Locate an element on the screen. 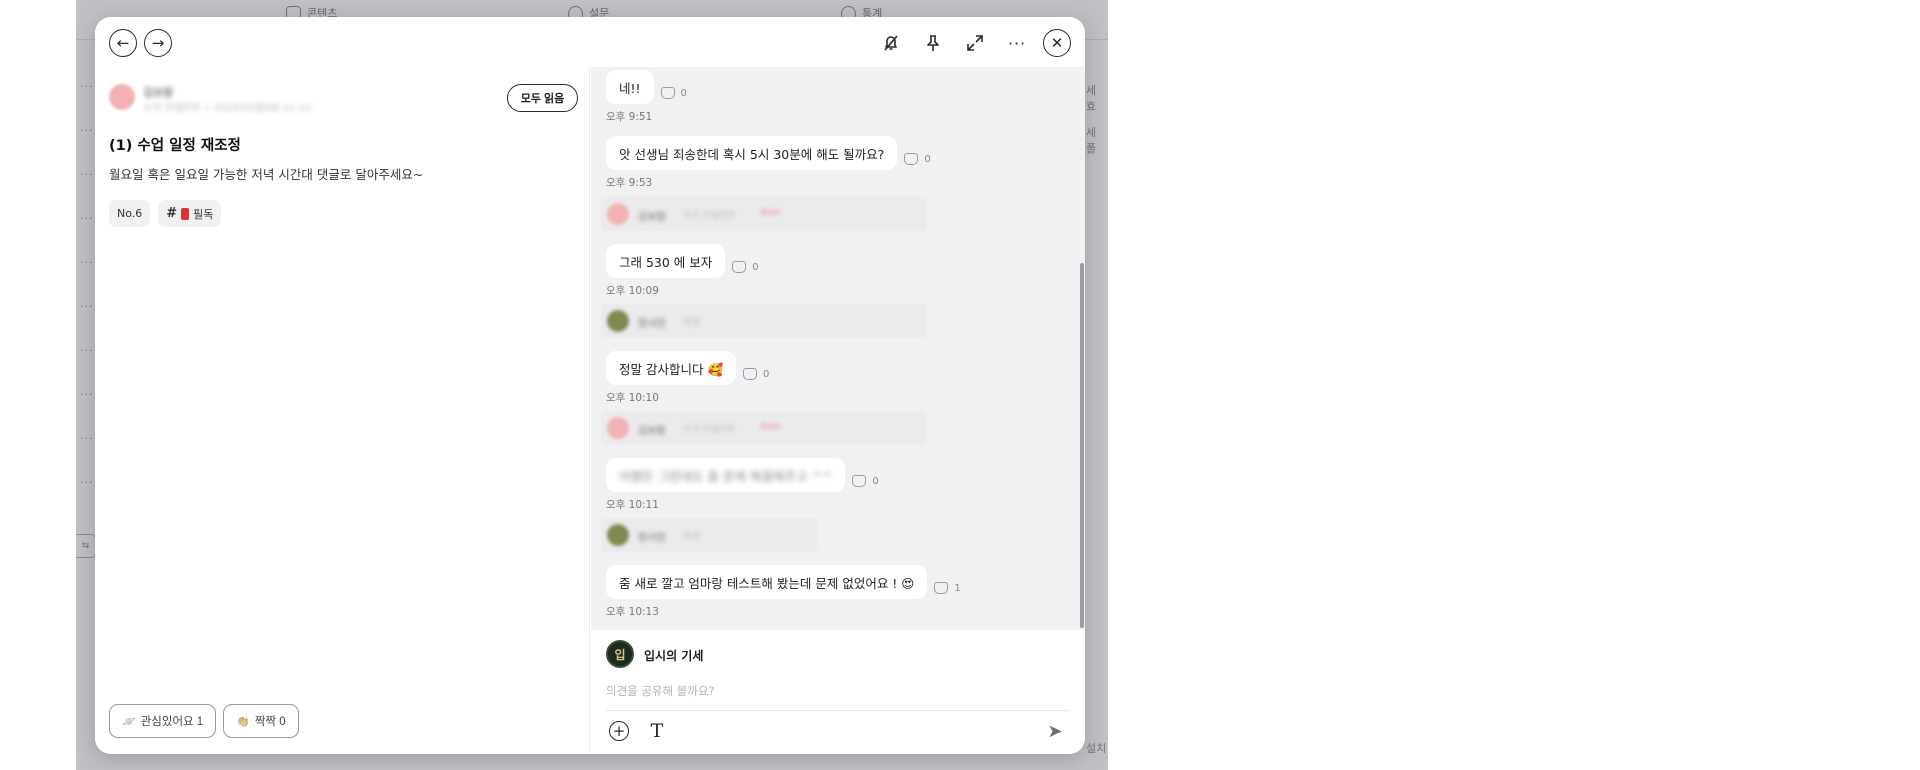 Image resolution: width=1920 pixels, height=770 pixels. read-all-button: 모두 읽음 is located at coordinates (542, 98).